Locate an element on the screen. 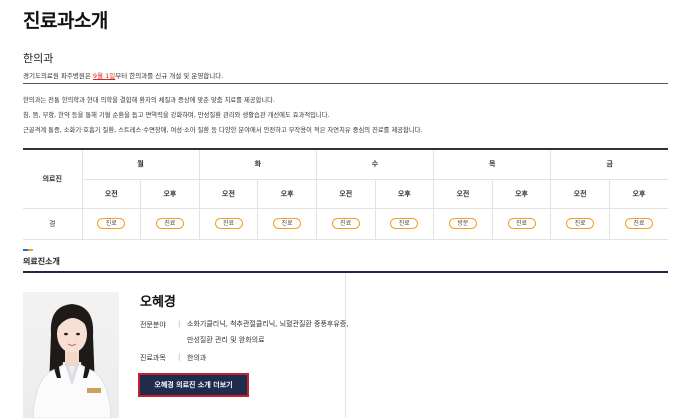 This screenshot has height=418, width=700. schedule-doctor-name: 경 is located at coordinates (52, 223).